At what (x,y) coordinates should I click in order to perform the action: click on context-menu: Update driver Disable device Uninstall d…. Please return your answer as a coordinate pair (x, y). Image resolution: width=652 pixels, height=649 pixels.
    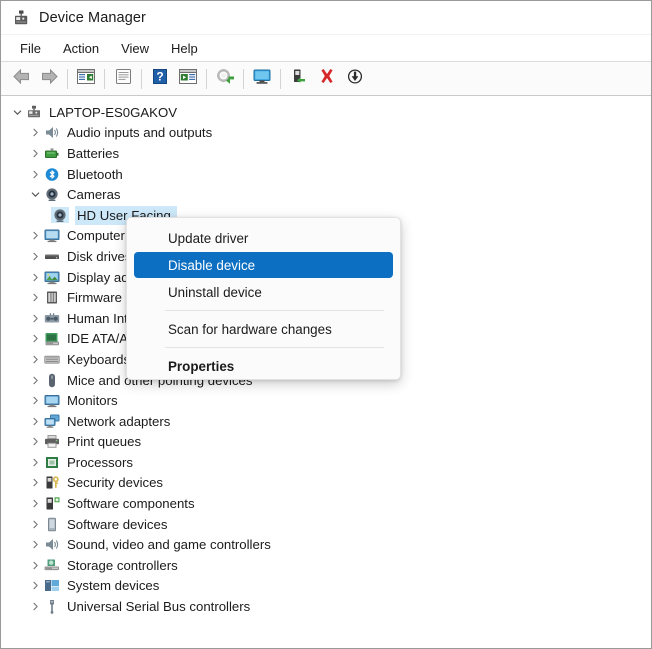
    Looking at the image, I should click on (263, 298).